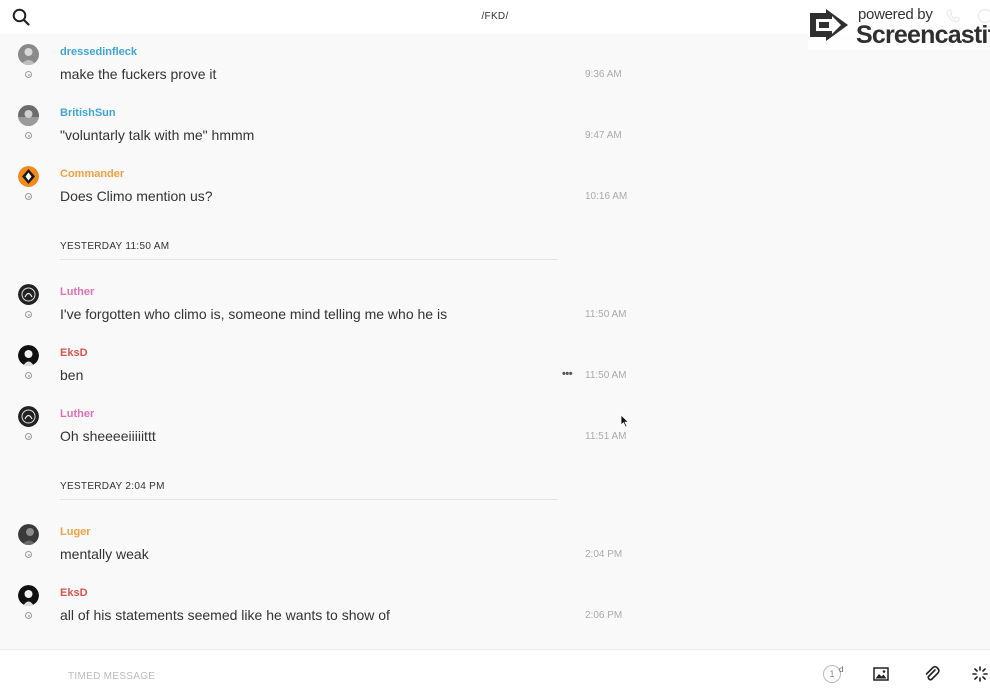 The width and height of the screenshot is (990, 700). What do you see at coordinates (980, 674) in the screenshot?
I see `loading-spinner-icon` at bounding box center [980, 674].